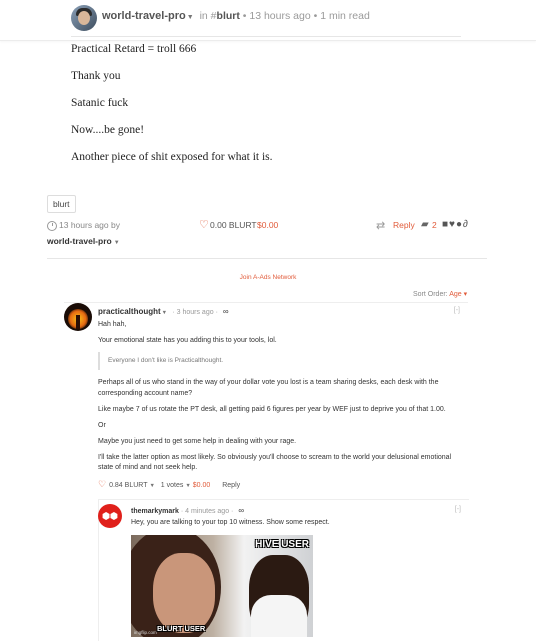  I want to click on twitter-icon: ♥, so click(452, 224).